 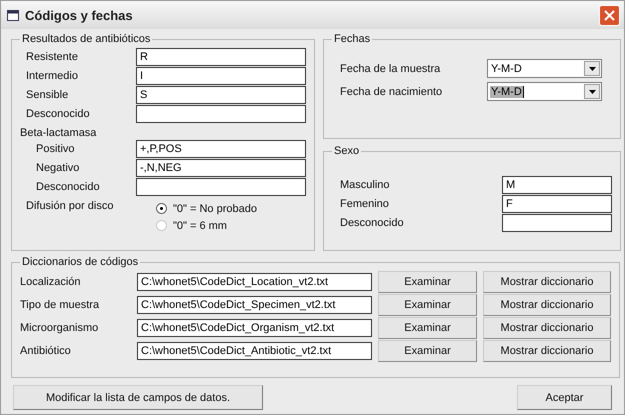 I want to click on input-field: R, so click(x=221, y=57).